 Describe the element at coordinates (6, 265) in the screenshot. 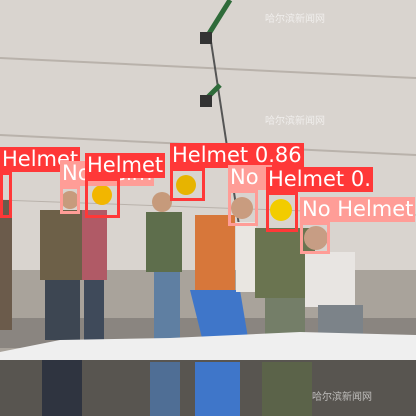

I see `worker` at that location.